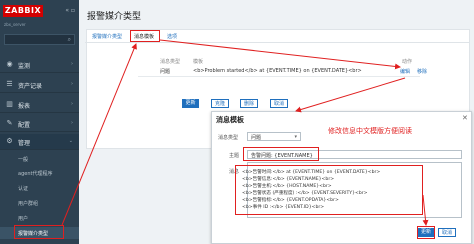 The height and width of the screenshot is (244, 474). What do you see at coordinates (280, 54) in the screenshot?
I see `arrow-tab-to-edit` at bounding box center [280, 54].